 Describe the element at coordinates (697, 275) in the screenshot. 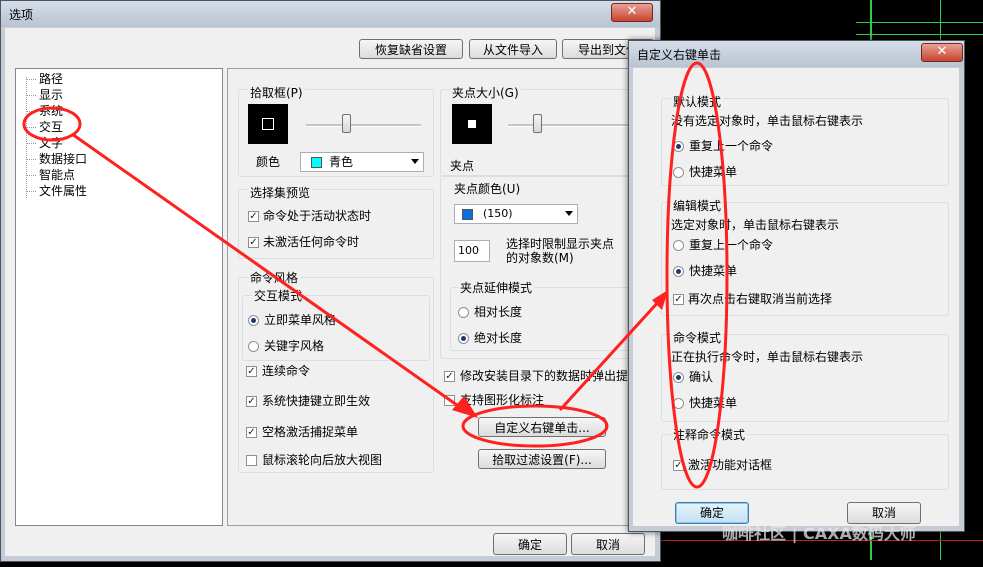

I see `highlight-right-click-dialog` at that location.